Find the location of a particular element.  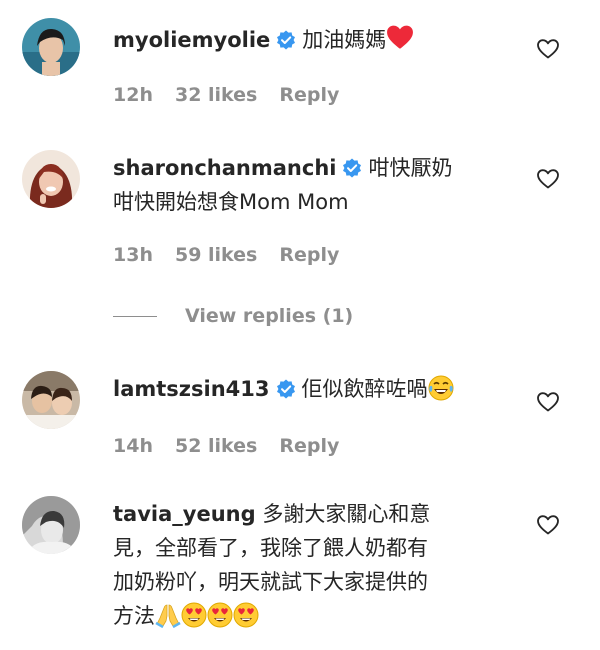

likes-count: 59 likes is located at coordinates (216, 255).